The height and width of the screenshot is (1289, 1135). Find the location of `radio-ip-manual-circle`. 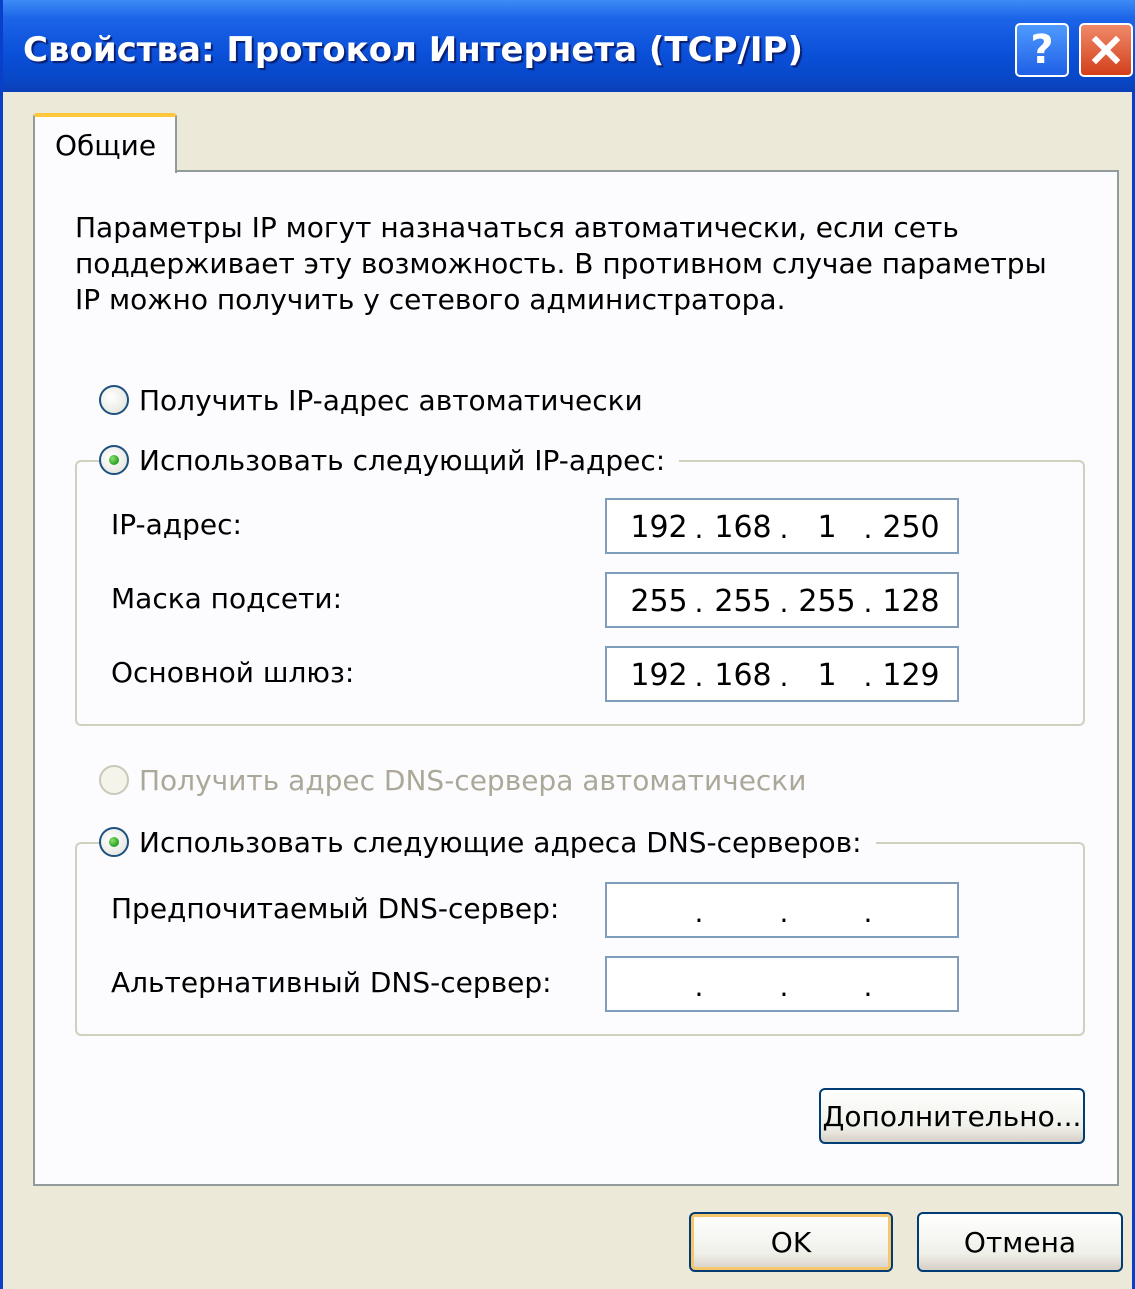

radio-ip-manual-circle is located at coordinates (114, 460).